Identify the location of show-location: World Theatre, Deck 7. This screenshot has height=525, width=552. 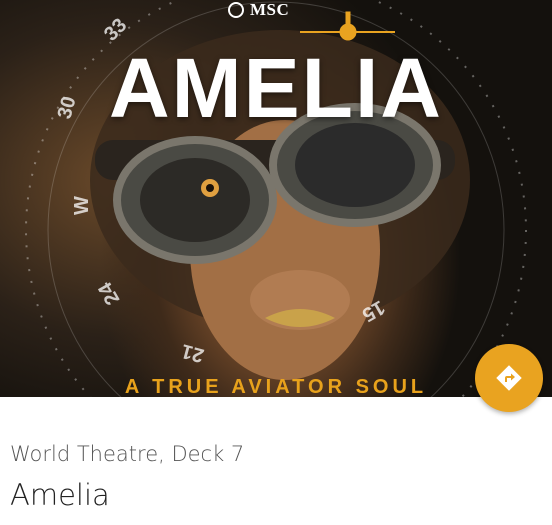
(127, 454).